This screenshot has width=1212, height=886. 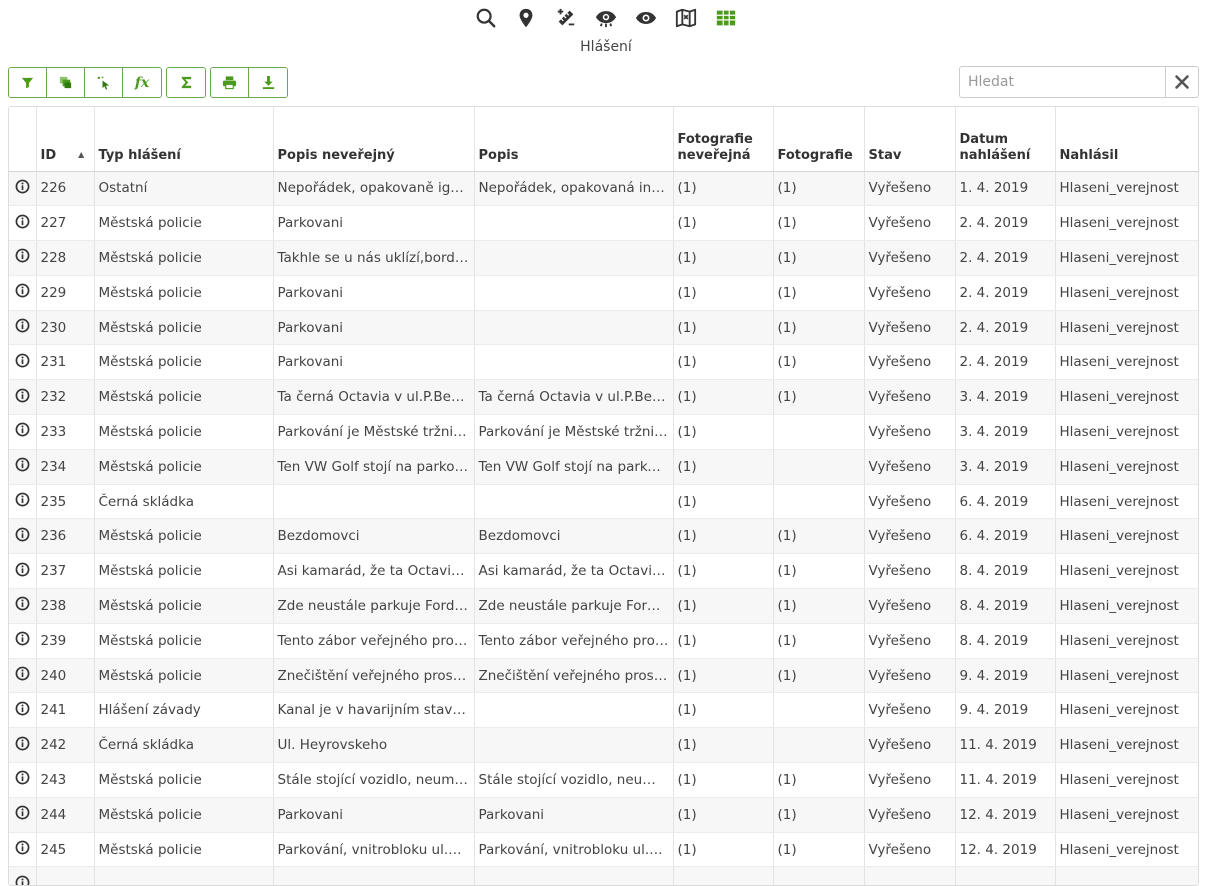 What do you see at coordinates (486, 18) in the screenshot?
I see `search-icon` at bounding box center [486, 18].